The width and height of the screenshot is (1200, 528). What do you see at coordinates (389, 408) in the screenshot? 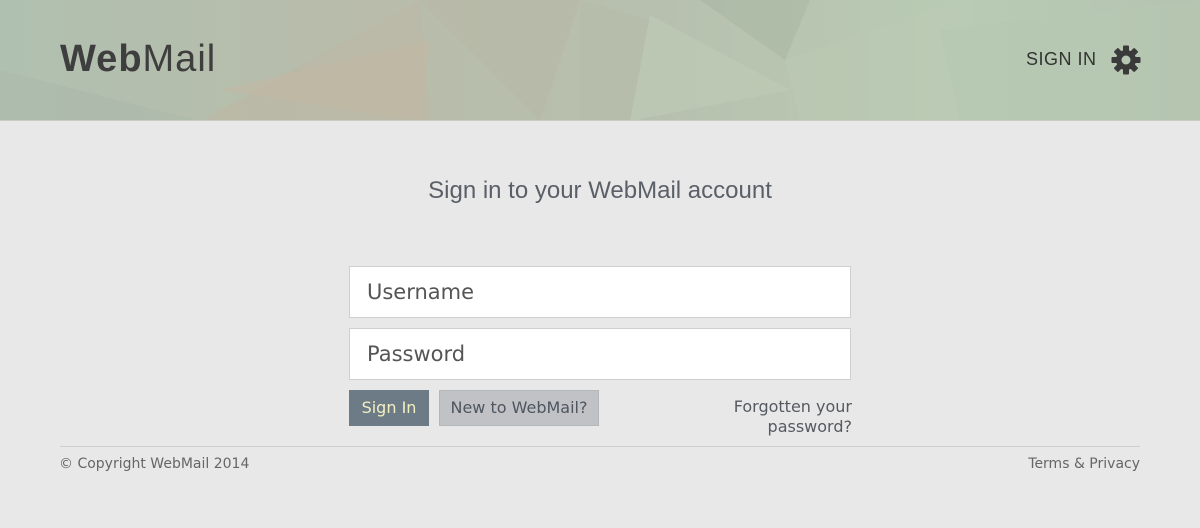
I see `sign-in-button: Sign In` at bounding box center [389, 408].